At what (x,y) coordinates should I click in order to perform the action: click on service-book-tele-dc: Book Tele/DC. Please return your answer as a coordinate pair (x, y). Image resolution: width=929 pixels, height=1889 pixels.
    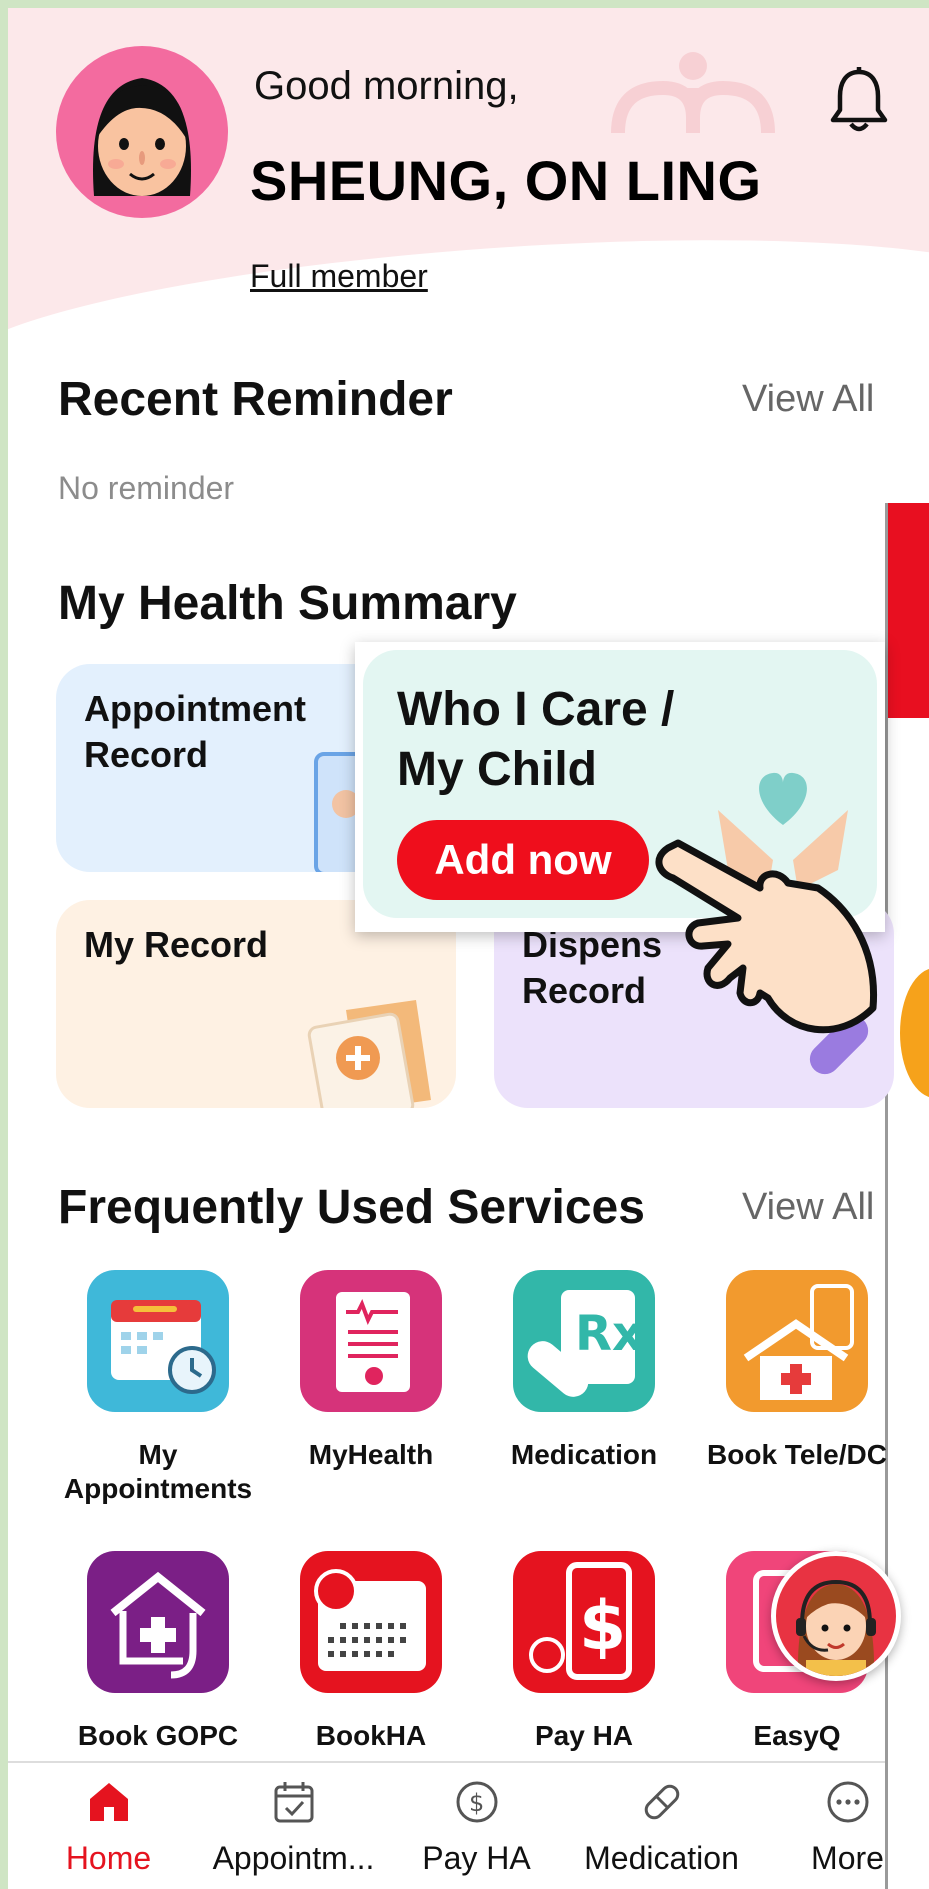
    Looking at the image, I should click on (797, 1371).